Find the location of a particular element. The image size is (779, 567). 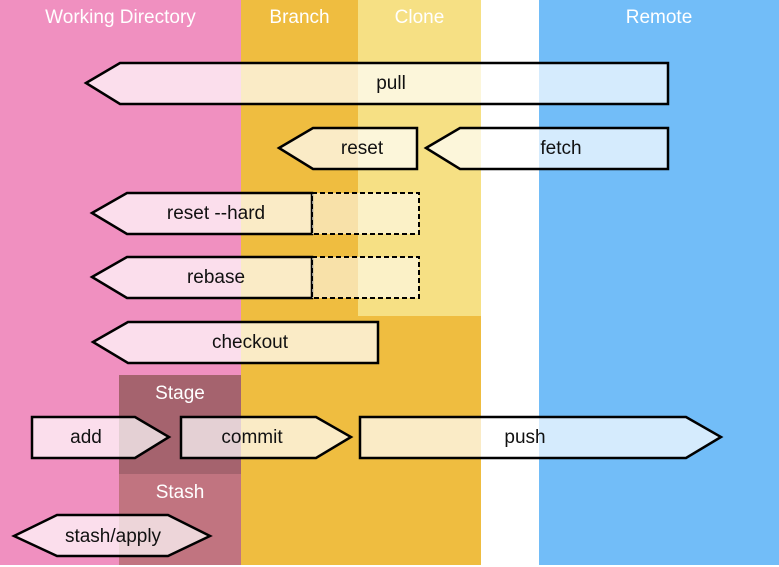

arrow-label-reset: reset is located at coordinates (362, 148).